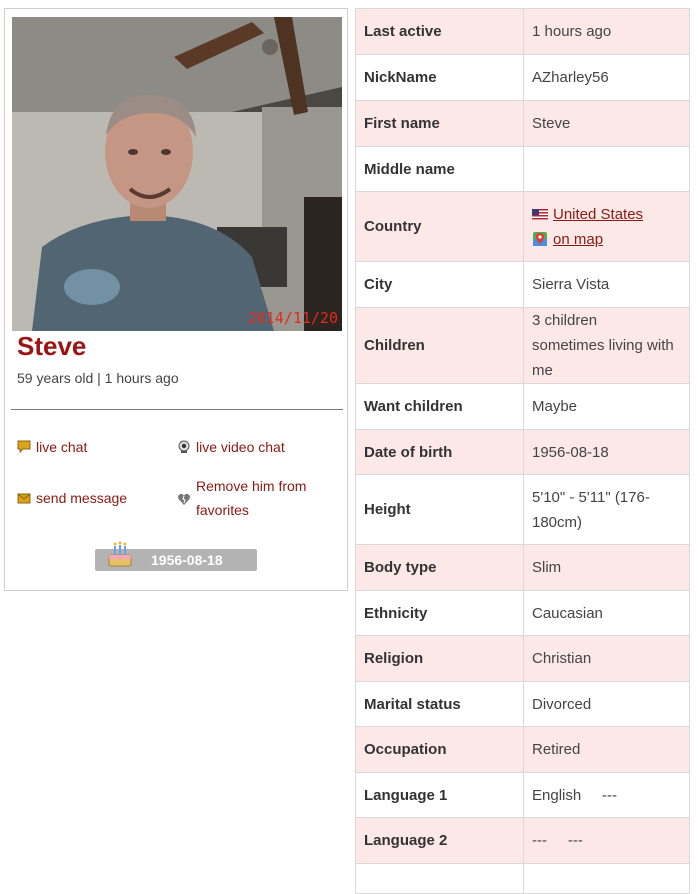 The width and height of the screenshot is (698, 894). Describe the element at coordinates (24, 498) in the screenshot. I see `envelope-icon` at that location.